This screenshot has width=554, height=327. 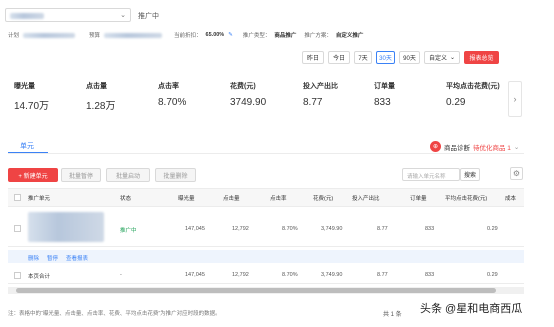 I want to click on scheme-label: 推广方案：, so click(x=318, y=36).